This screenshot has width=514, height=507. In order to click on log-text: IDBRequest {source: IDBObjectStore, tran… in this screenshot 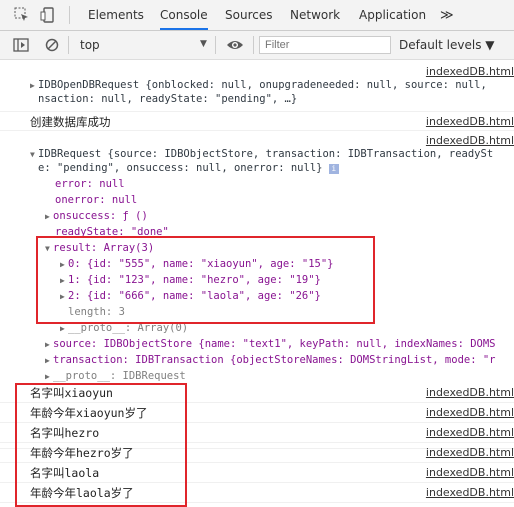, I will do `click(265, 154)`.